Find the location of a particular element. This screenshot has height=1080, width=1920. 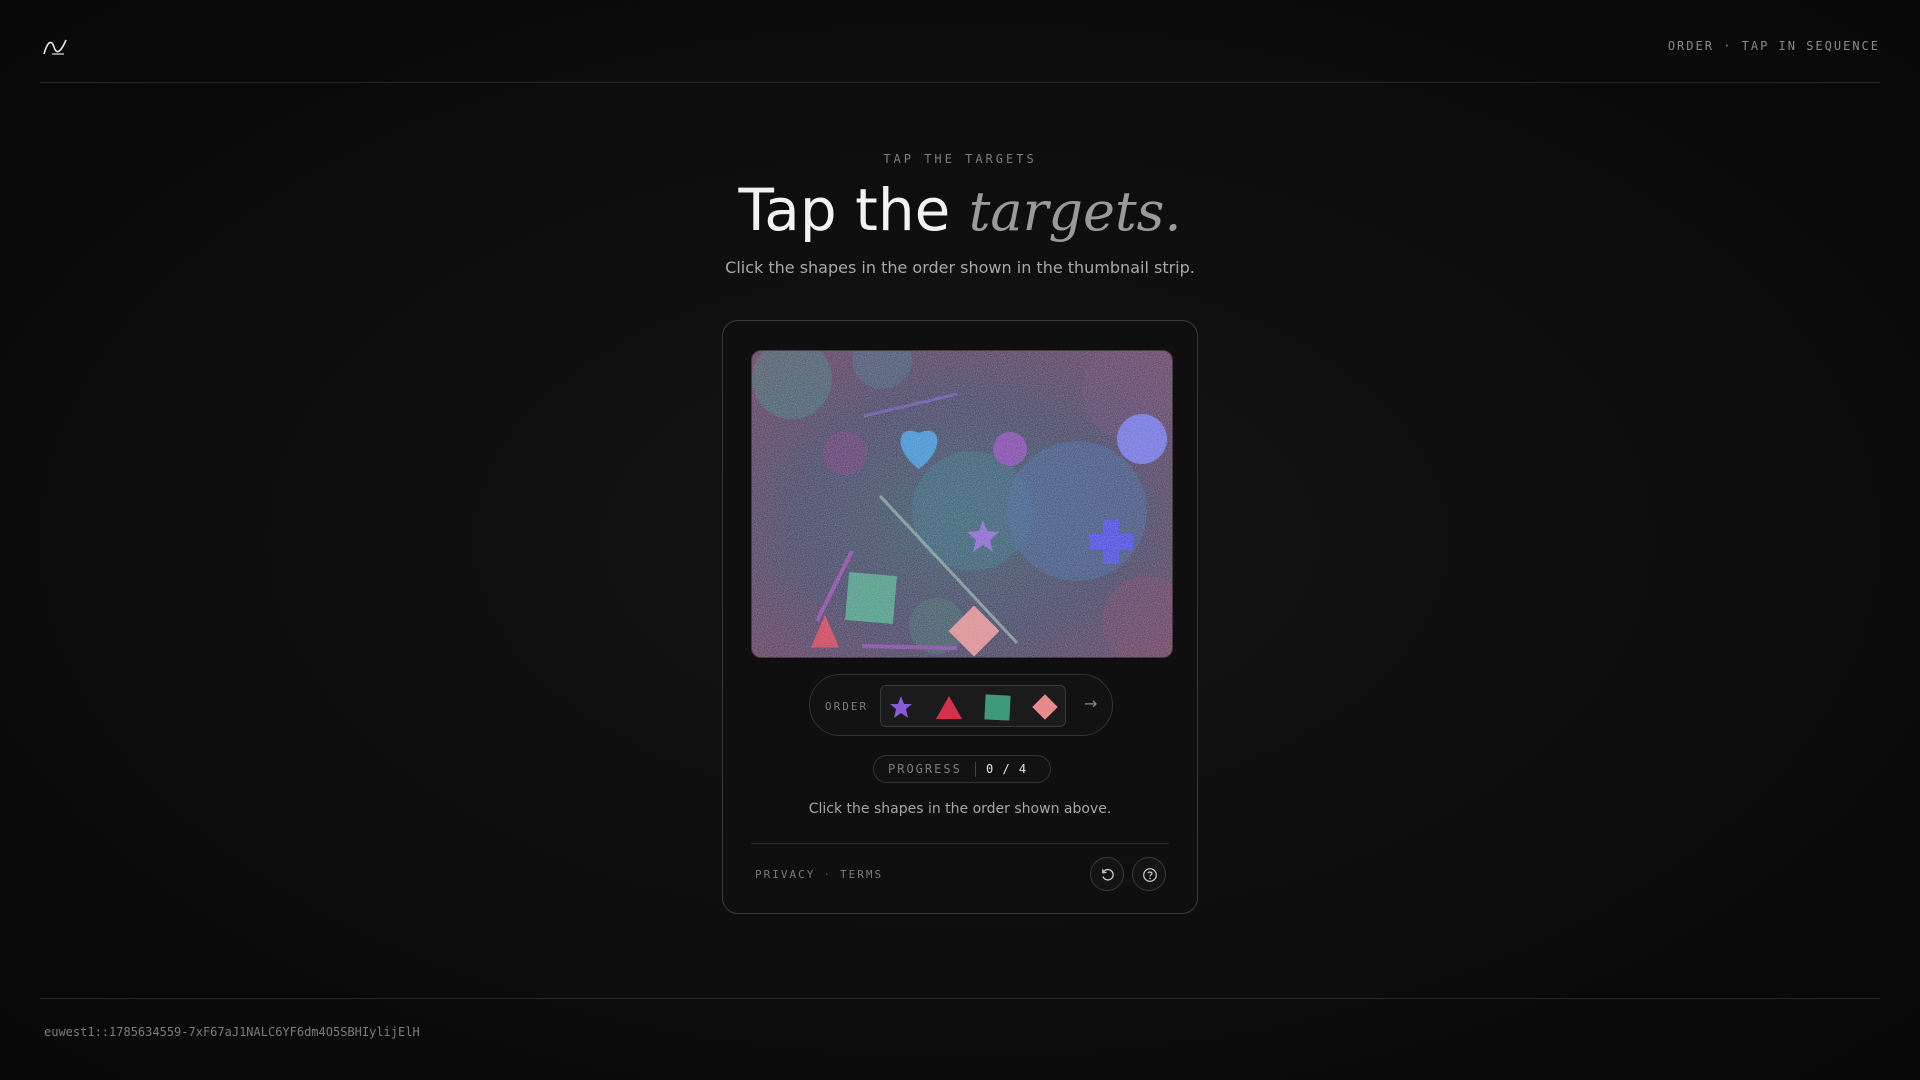

challenge-canvas is located at coordinates (962, 504).